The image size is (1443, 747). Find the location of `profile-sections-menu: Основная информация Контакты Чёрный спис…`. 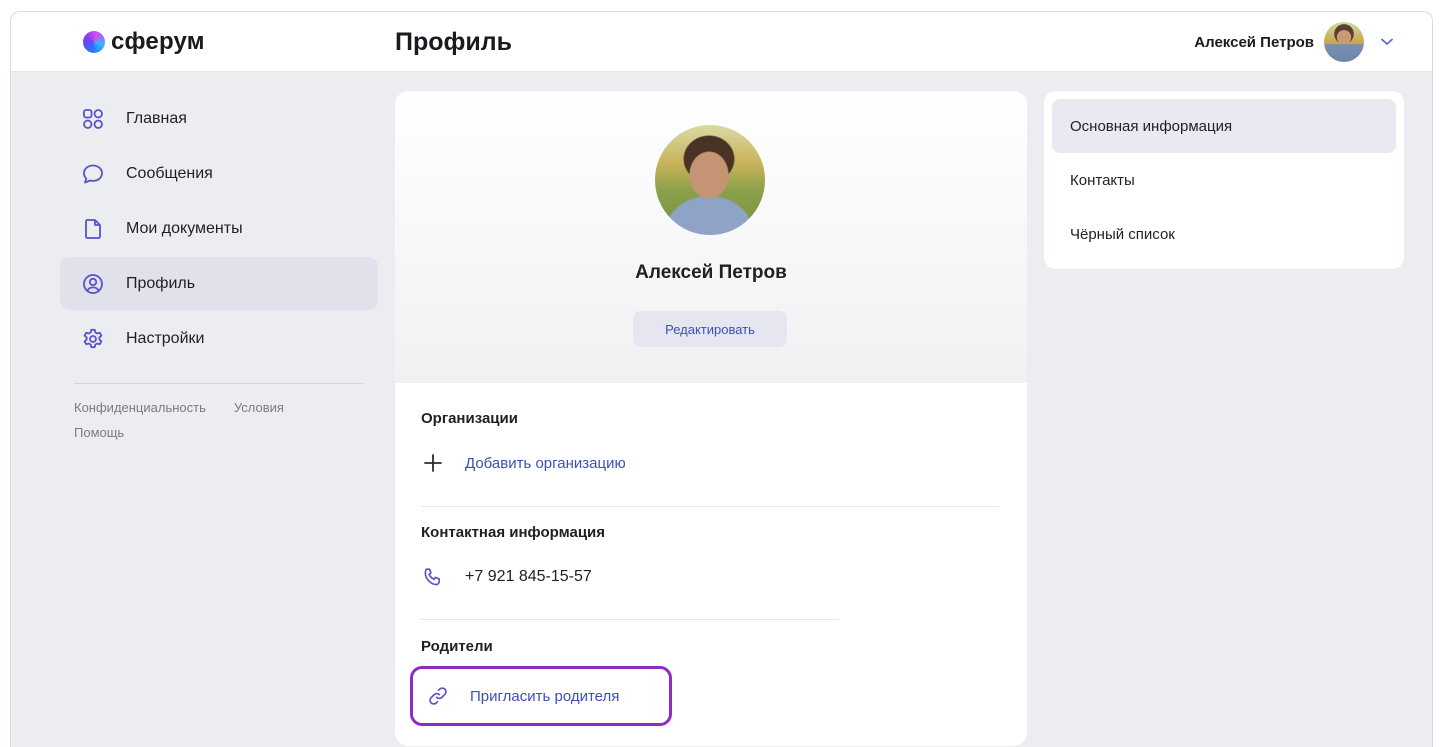

profile-sections-menu: Основная информация Контакты Чёрный спис… is located at coordinates (1224, 180).